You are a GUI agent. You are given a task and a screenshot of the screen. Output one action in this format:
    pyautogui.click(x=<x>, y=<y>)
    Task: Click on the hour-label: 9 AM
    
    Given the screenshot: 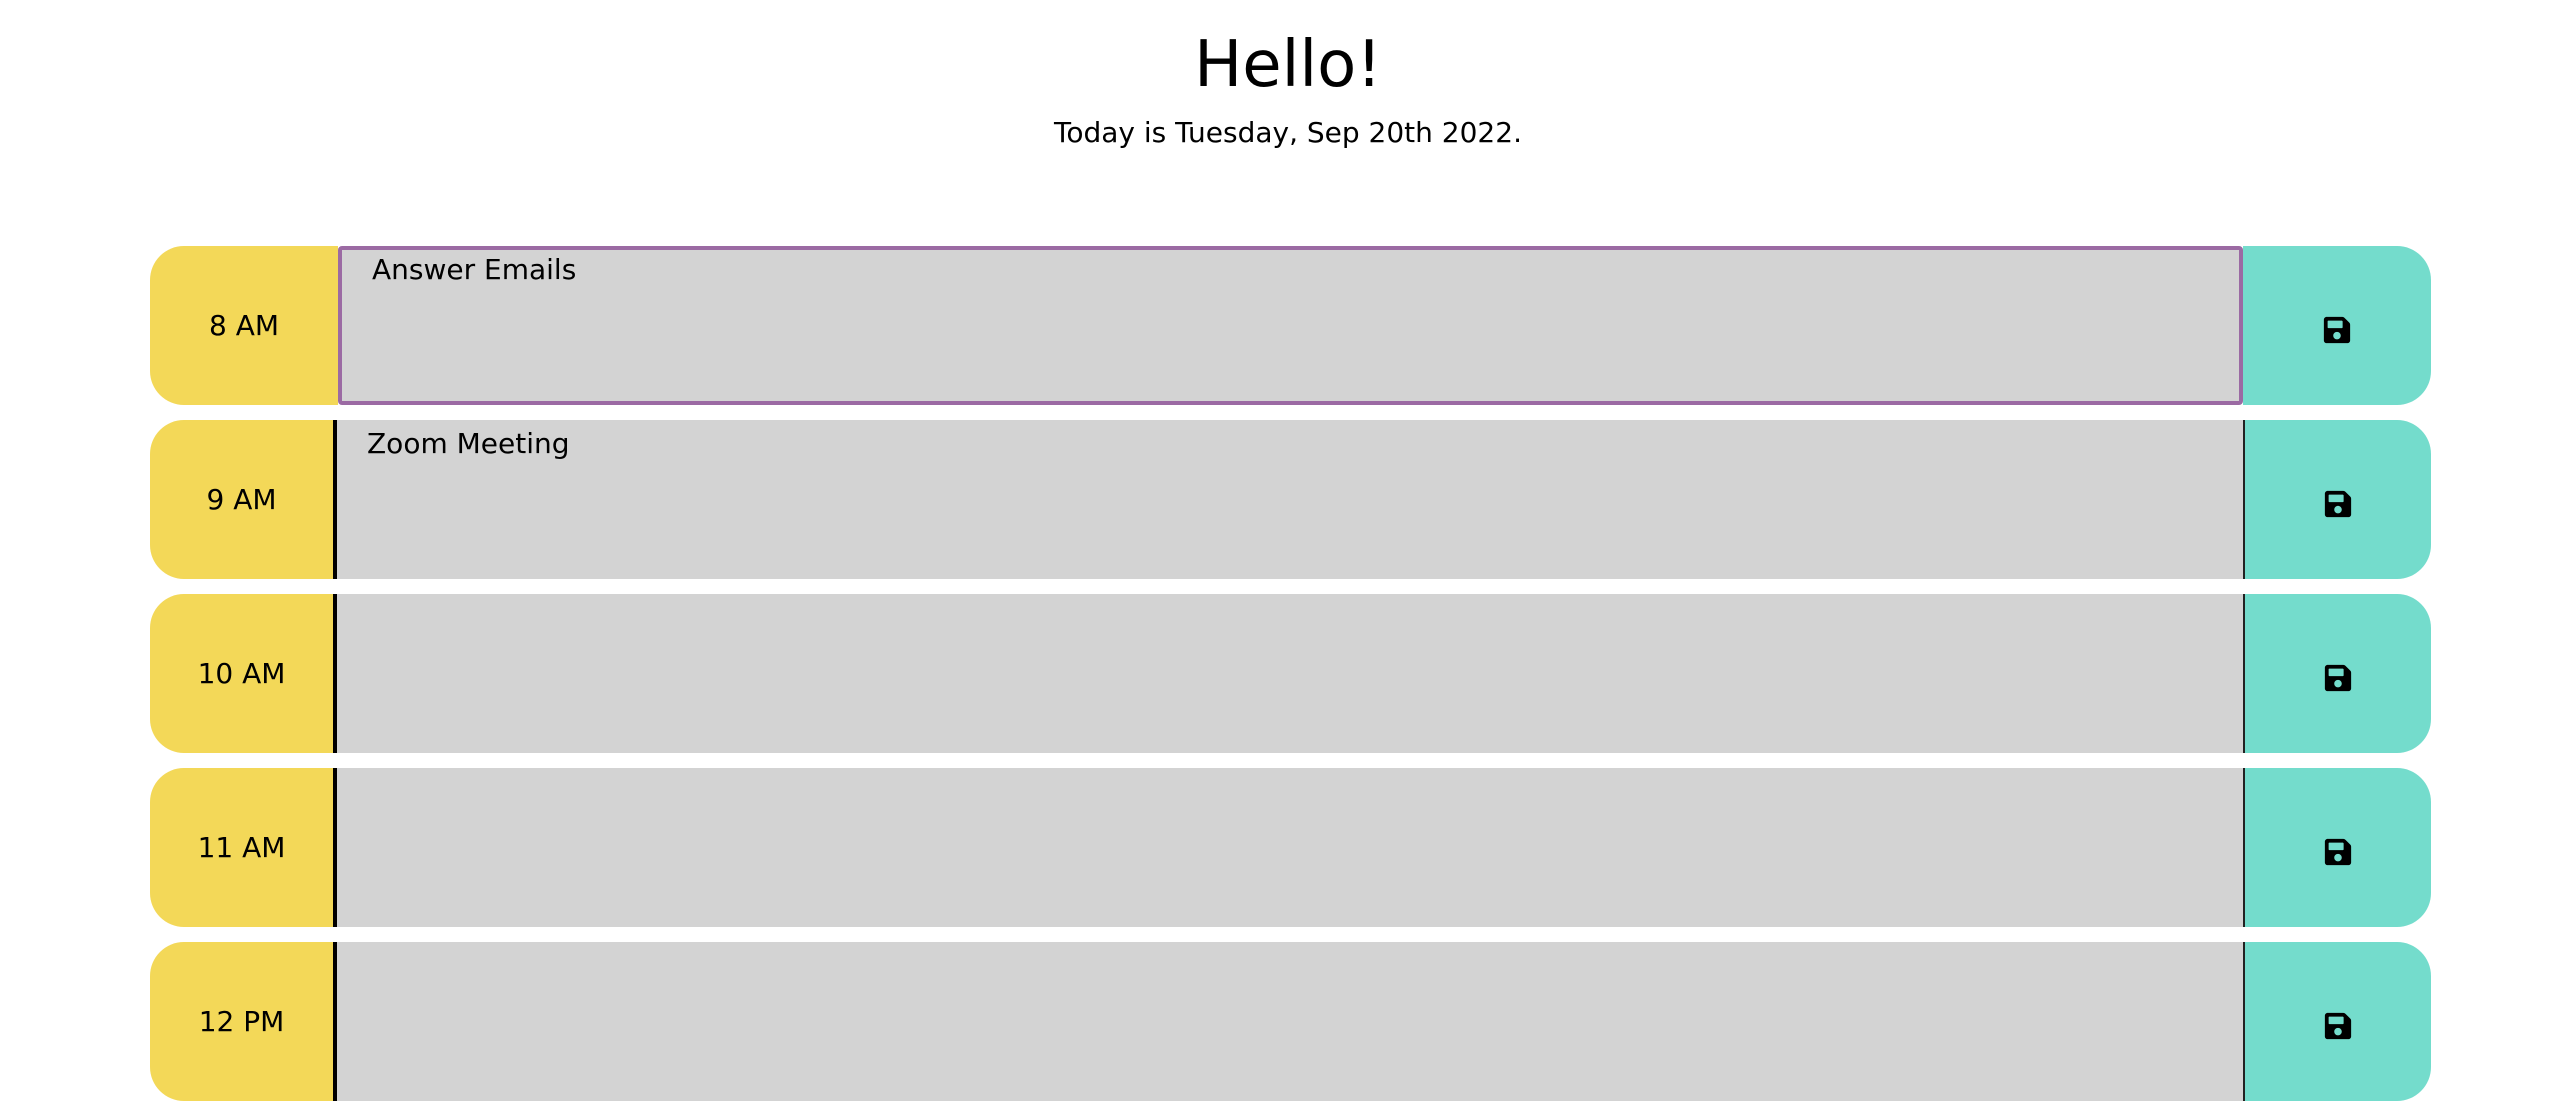 What is the action you would take?
    pyautogui.click(x=243, y=499)
    